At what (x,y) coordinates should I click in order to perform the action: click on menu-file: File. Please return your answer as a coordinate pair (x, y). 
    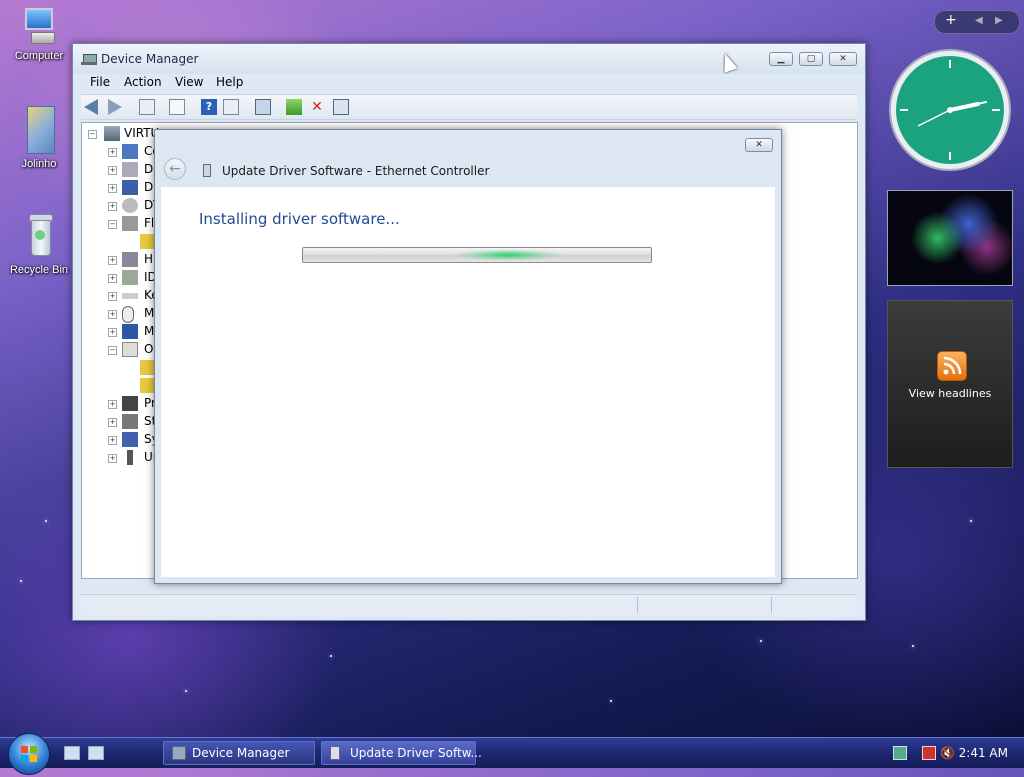
    Looking at the image, I should click on (100, 82).